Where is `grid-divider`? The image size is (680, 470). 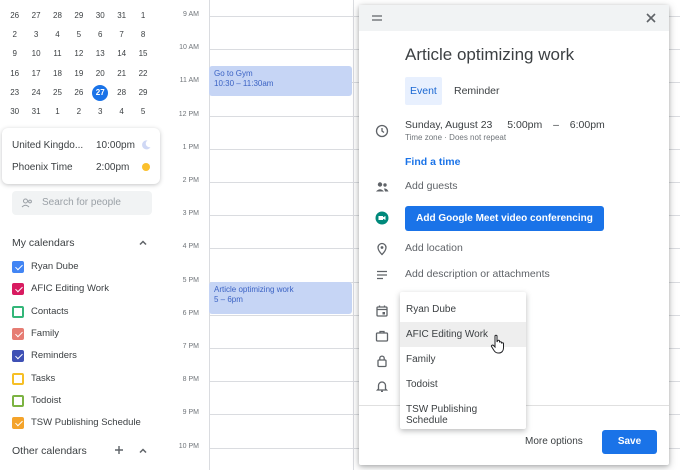 grid-divider is located at coordinates (353, 235).